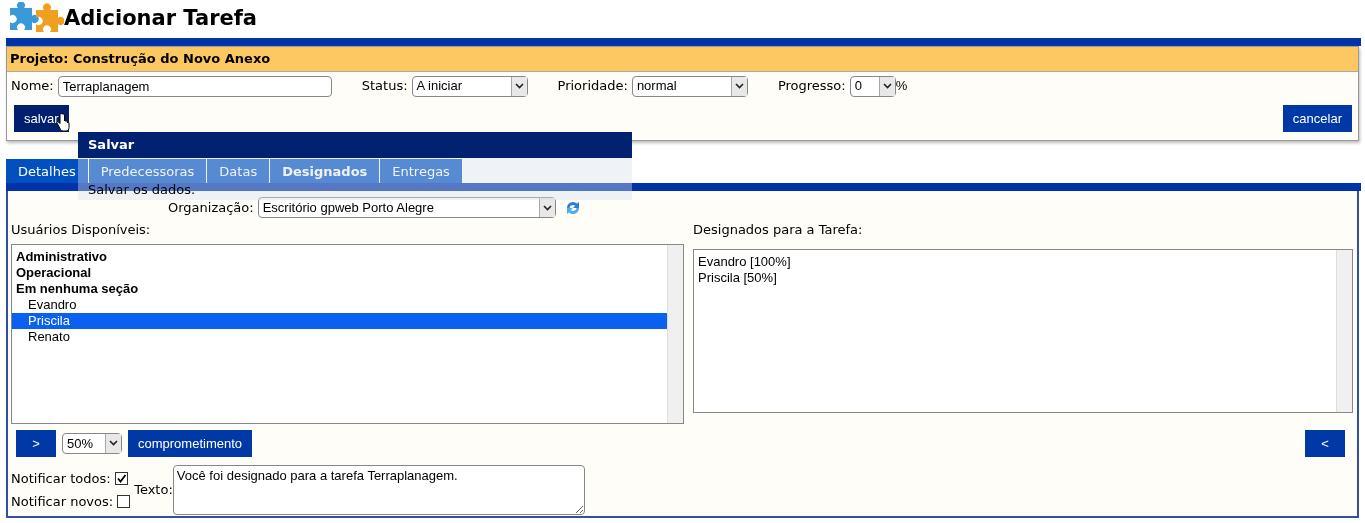  I want to click on remove-button: <, so click(1325, 443).